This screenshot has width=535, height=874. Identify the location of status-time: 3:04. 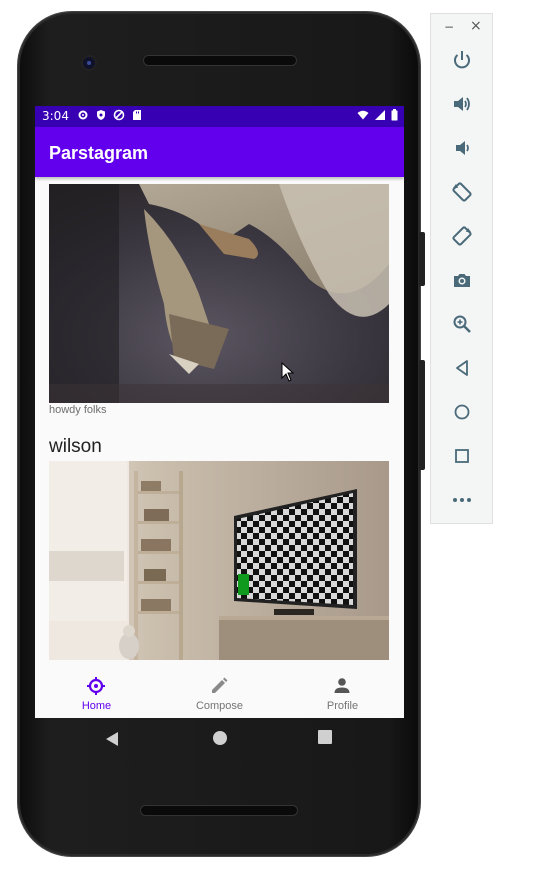
(55, 116).